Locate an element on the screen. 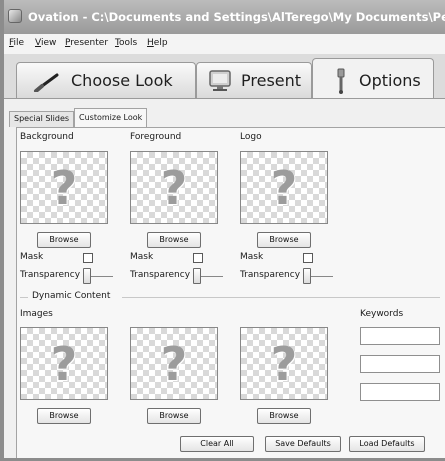 This screenshot has height=461, width=445. foreground-transparency-slider is located at coordinates (197, 276).